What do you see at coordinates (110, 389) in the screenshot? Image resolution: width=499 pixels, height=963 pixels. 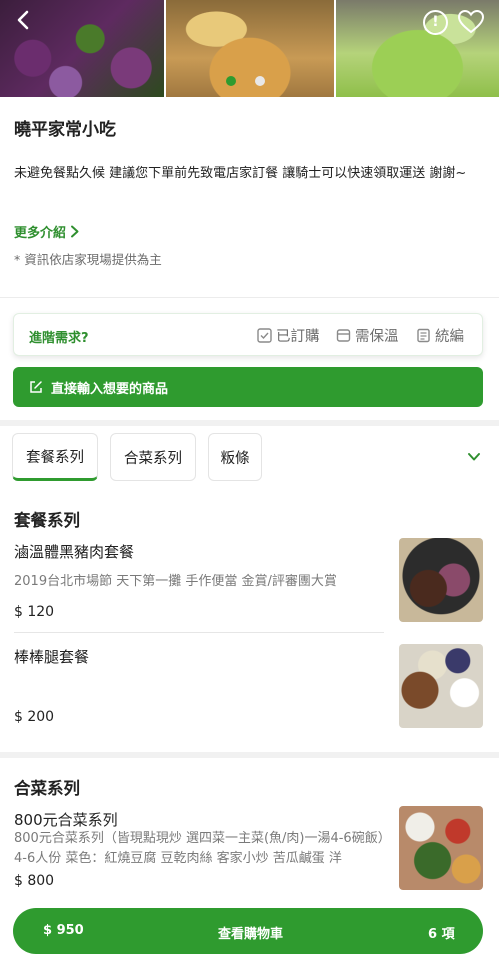 I see `direct-input-label: 直接輸入想要的商品` at bounding box center [110, 389].